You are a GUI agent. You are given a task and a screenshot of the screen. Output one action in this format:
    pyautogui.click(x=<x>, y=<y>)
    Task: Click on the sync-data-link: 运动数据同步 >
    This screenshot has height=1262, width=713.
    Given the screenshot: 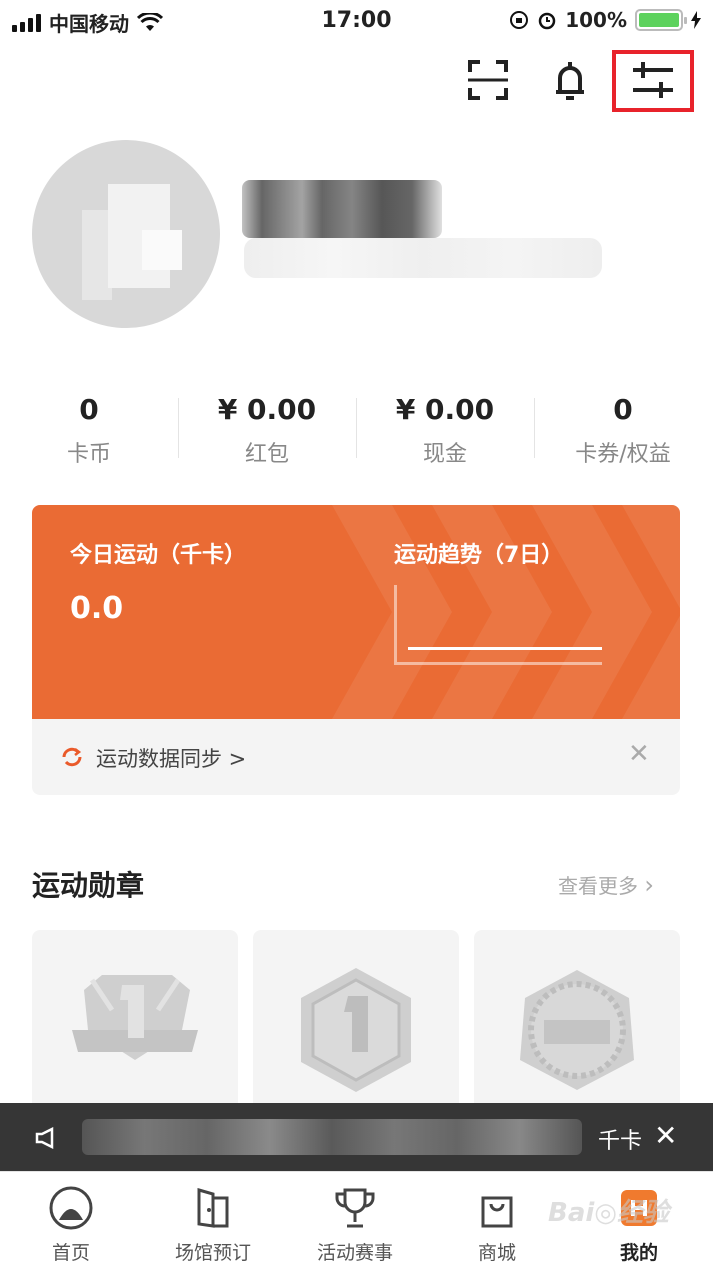 What is the action you would take?
    pyautogui.click(x=171, y=758)
    